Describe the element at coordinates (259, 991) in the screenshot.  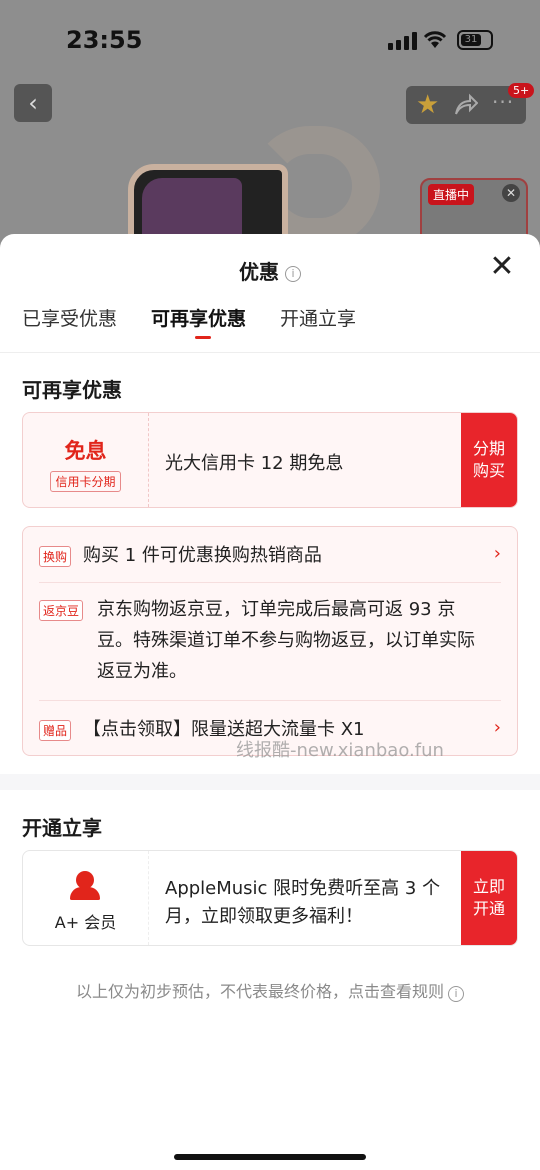
I see `footnote-text: 以上仅为初步预估，不代表最终价格，点击查看规则` at that location.